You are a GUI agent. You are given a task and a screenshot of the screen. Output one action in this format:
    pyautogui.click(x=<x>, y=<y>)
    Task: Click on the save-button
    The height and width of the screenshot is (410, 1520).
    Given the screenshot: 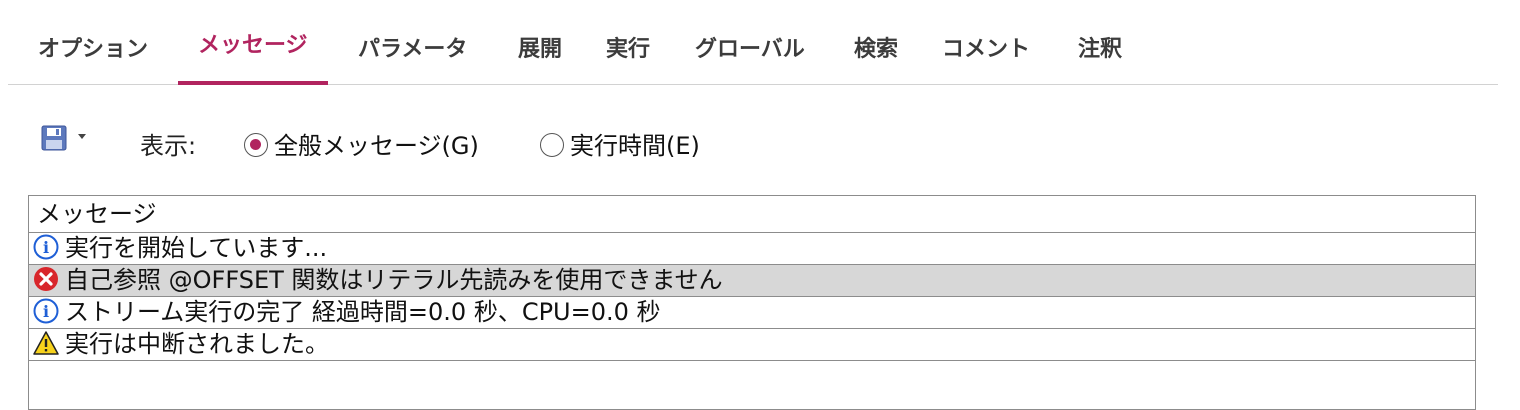 What is the action you would take?
    pyautogui.click(x=68, y=139)
    